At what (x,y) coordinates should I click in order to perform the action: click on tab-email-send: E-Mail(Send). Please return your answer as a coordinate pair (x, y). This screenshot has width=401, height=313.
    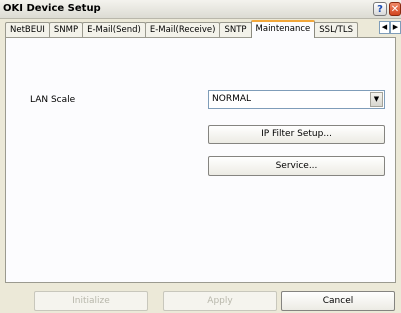
    Looking at the image, I should click on (114, 30).